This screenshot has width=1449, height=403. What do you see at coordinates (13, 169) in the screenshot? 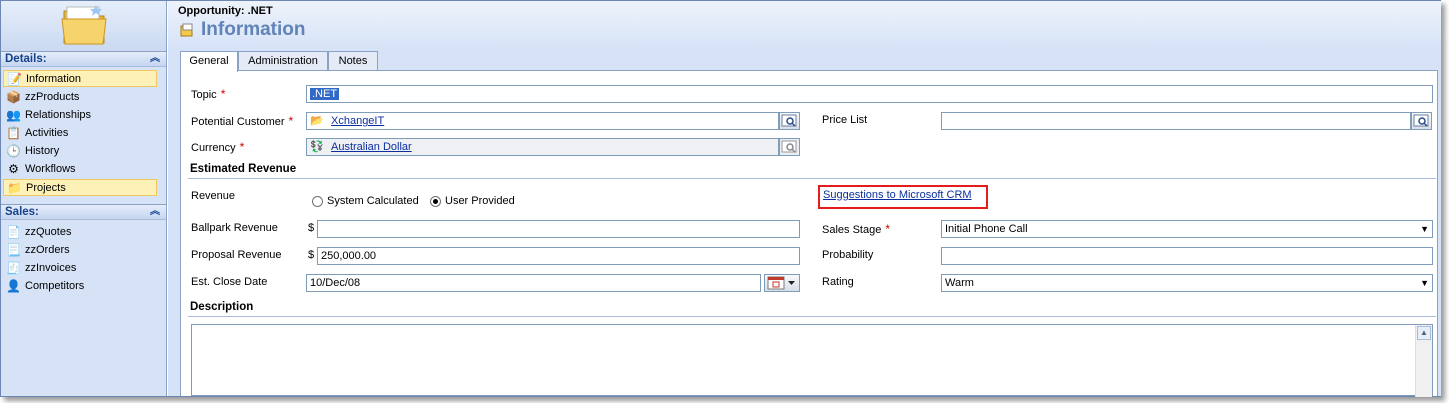
I see `workflows-icon: ⚙` at bounding box center [13, 169].